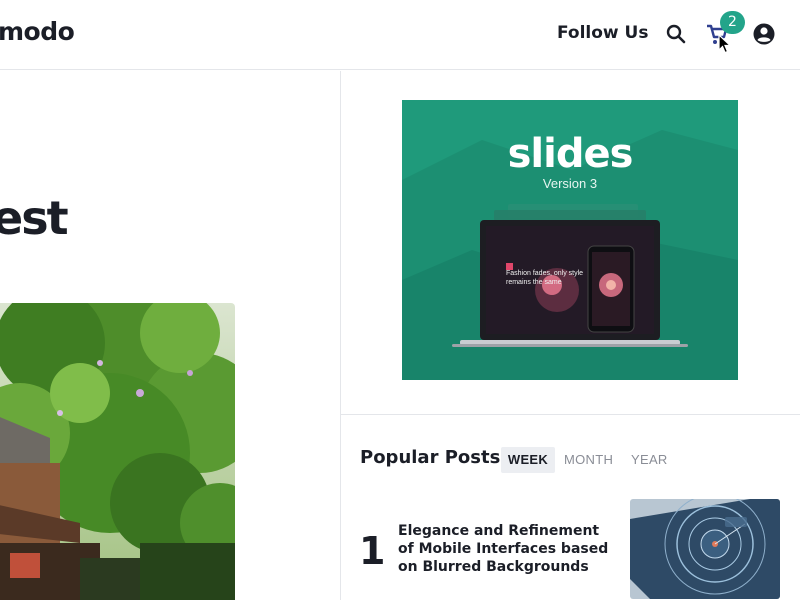 The image size is (800, 600). I want to click on site-header: modo Follow Us 2, so click(400, 35).